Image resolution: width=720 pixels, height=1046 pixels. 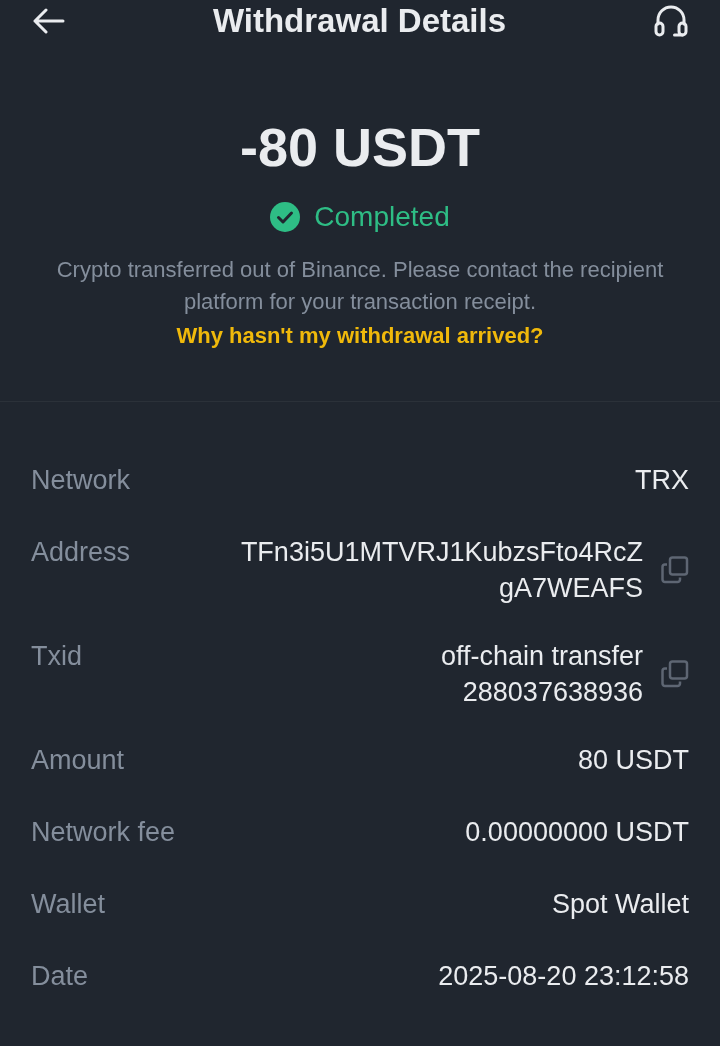 I want to click on detail-value: Spot Wallet, so click(x=620, y=904).